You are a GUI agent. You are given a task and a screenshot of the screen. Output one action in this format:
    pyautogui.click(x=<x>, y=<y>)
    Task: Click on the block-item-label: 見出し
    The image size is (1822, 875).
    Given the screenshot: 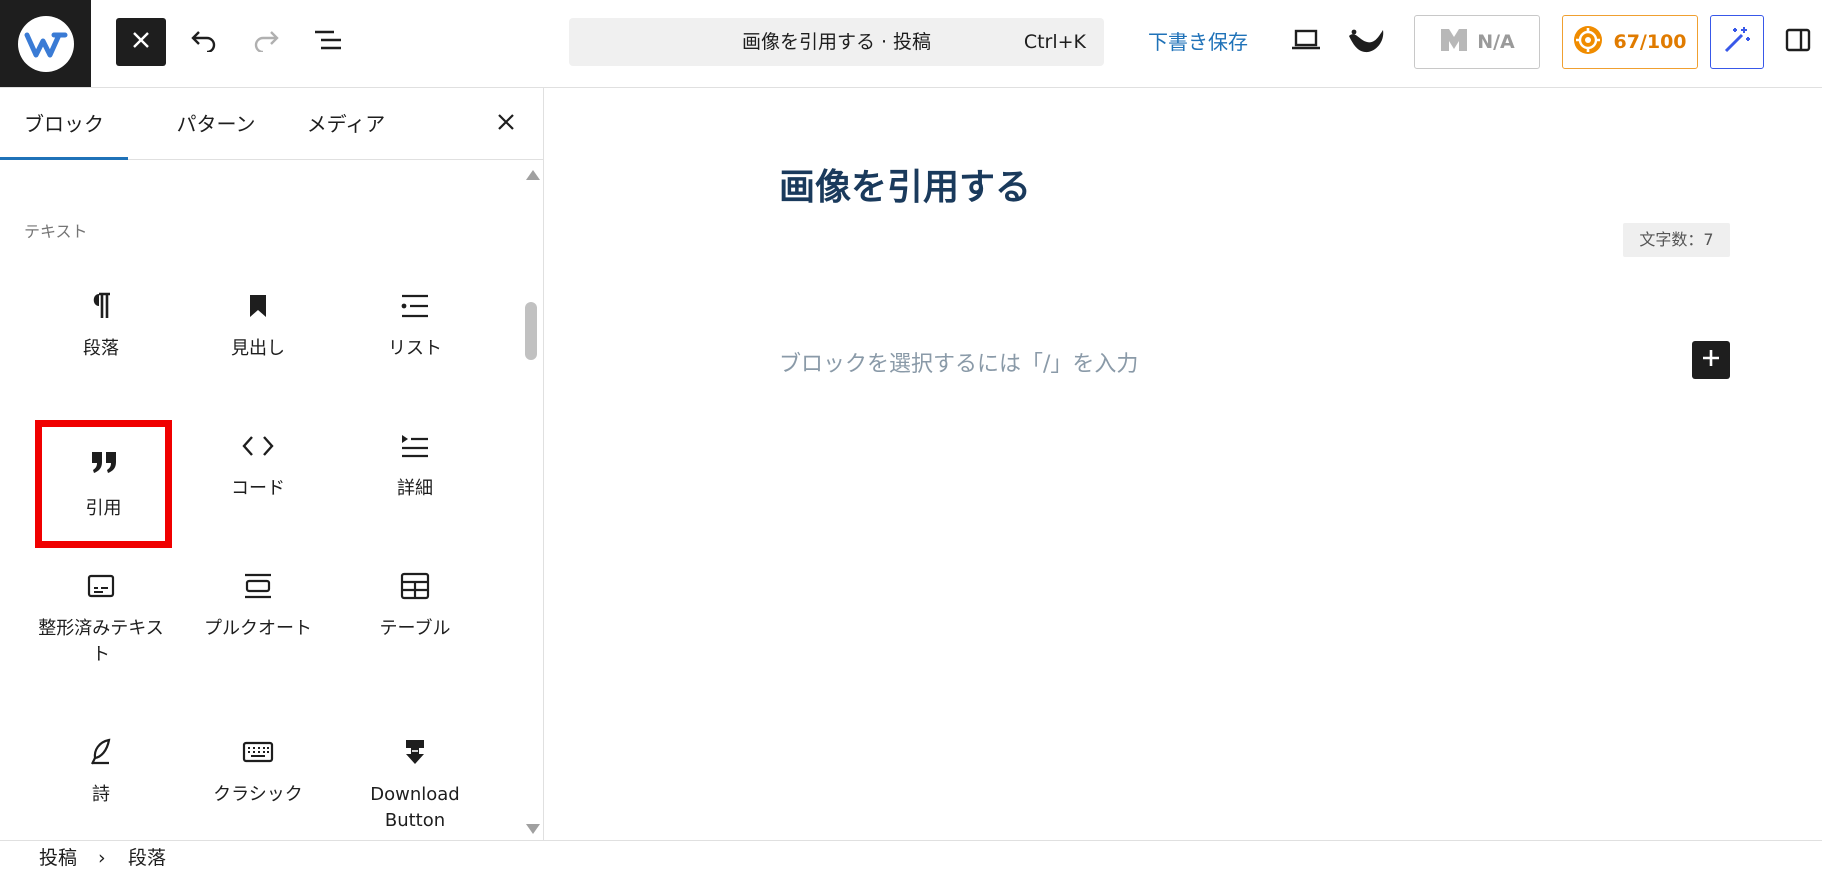 What is the action you would take?
    pyautogui.click(x=258, y=348)
    